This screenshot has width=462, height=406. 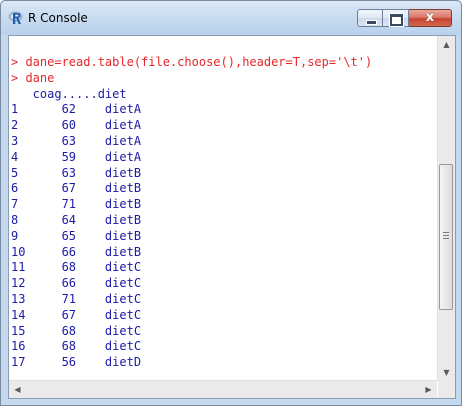 What do you see at coordinates (69, 93) in the screenshot?
I see `console-output-line: coag.....diet` at bounding box center [69, 93].